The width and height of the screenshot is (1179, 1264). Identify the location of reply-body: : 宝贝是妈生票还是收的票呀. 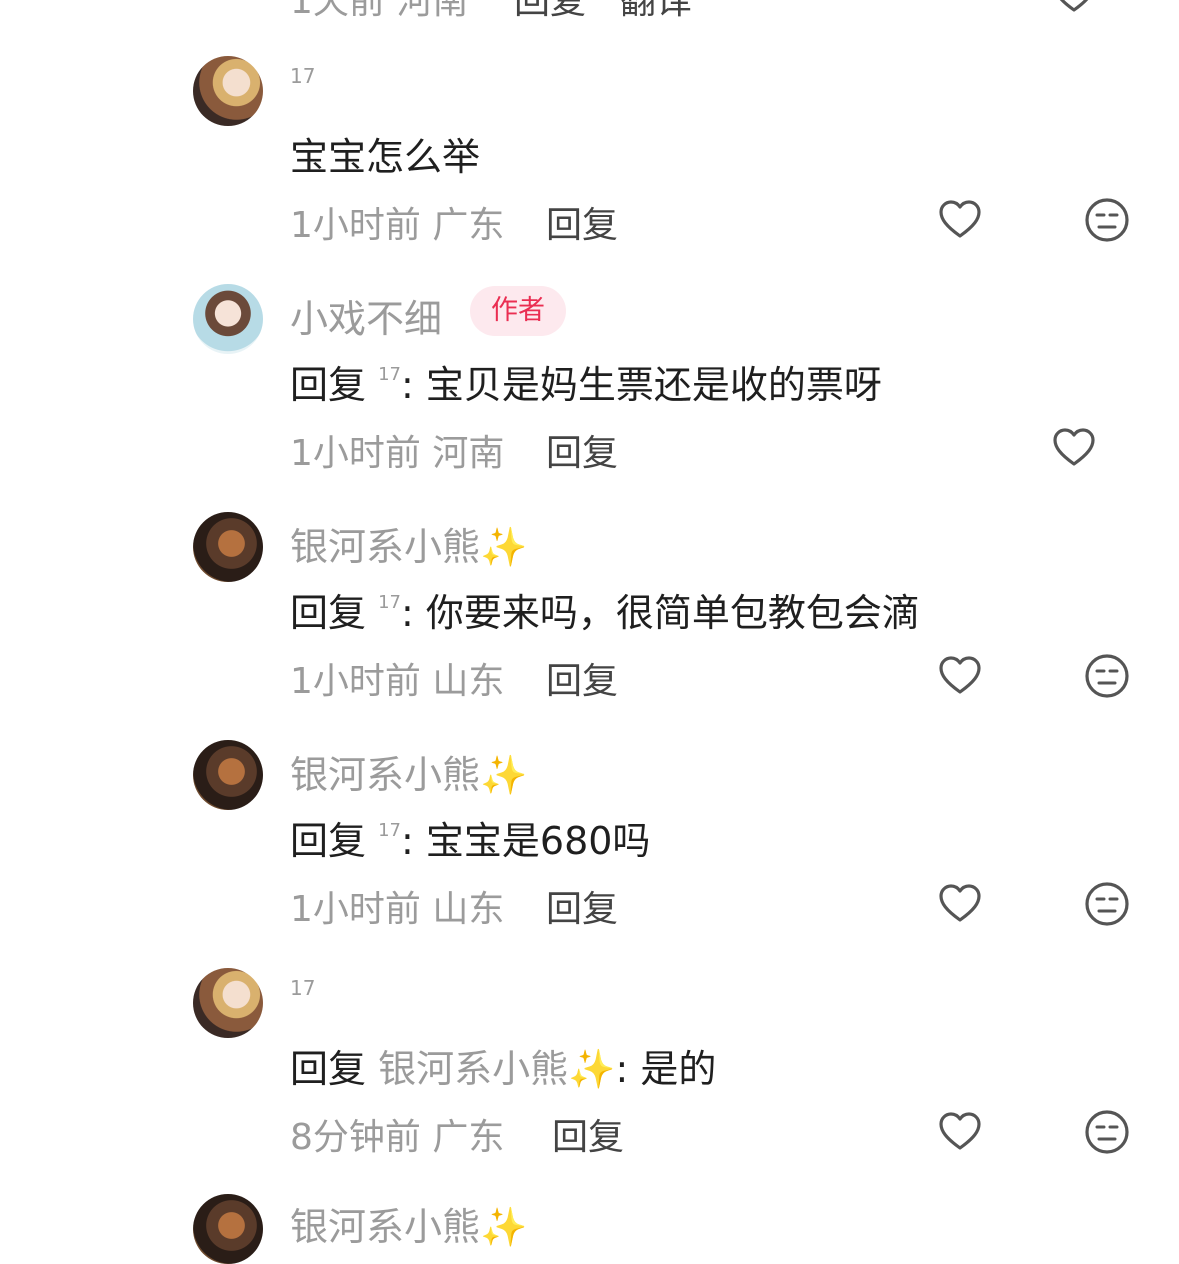
(641, 385).